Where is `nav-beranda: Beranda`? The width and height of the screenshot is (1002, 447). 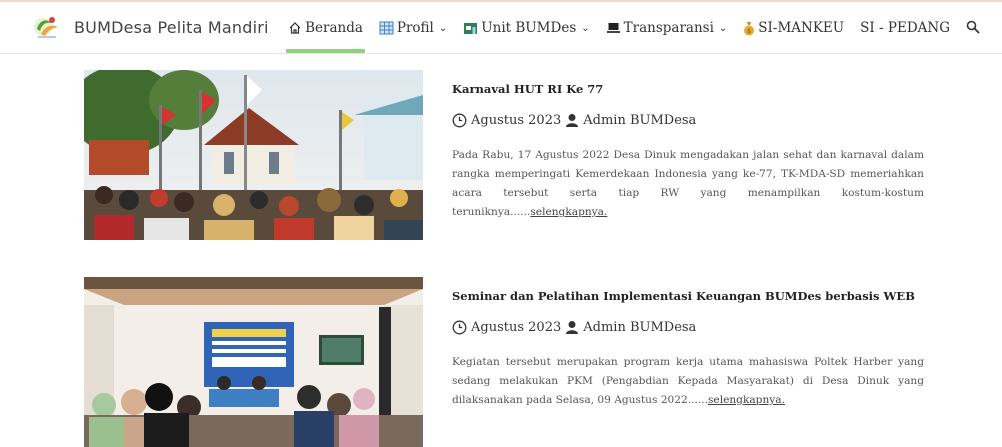 nav-beranda: Beranda is located at coordinates (325, 28).